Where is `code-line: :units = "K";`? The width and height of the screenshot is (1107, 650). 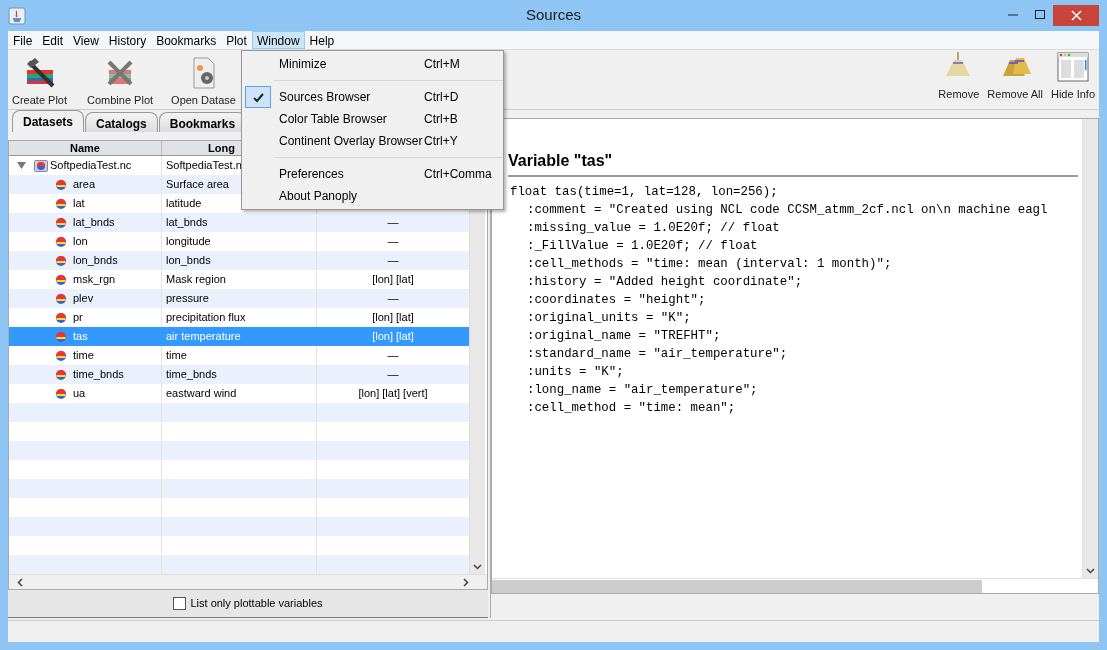 code-line: :units = "K"; is located at coordinates (575, 372).